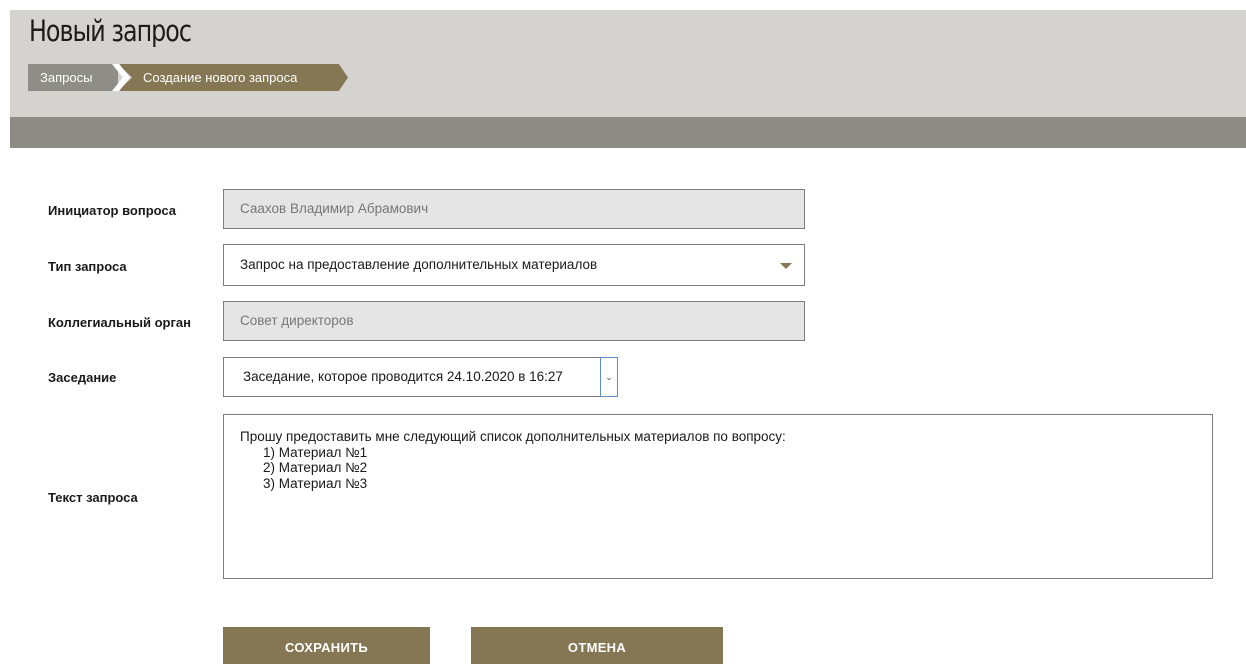 Image resolution: width=1246 pixels, height=669 pixels. What do you see at coordinates (112, 210) in the screenshot?
I see `initiator-label: Инициатор вопроса` at bounding box center [112, 210].